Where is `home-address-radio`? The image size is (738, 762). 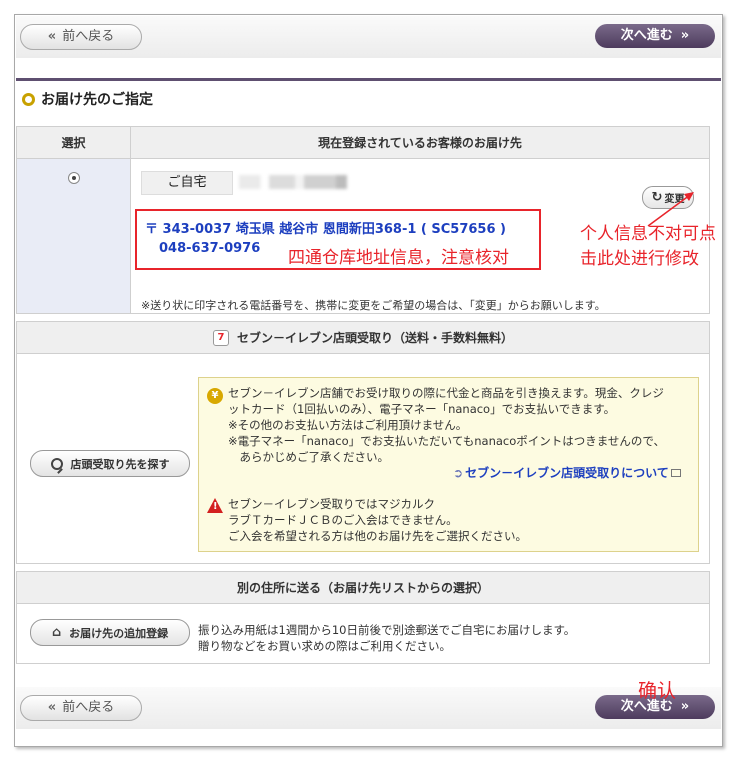 home-address-radio is located at coordinates (74, 178).